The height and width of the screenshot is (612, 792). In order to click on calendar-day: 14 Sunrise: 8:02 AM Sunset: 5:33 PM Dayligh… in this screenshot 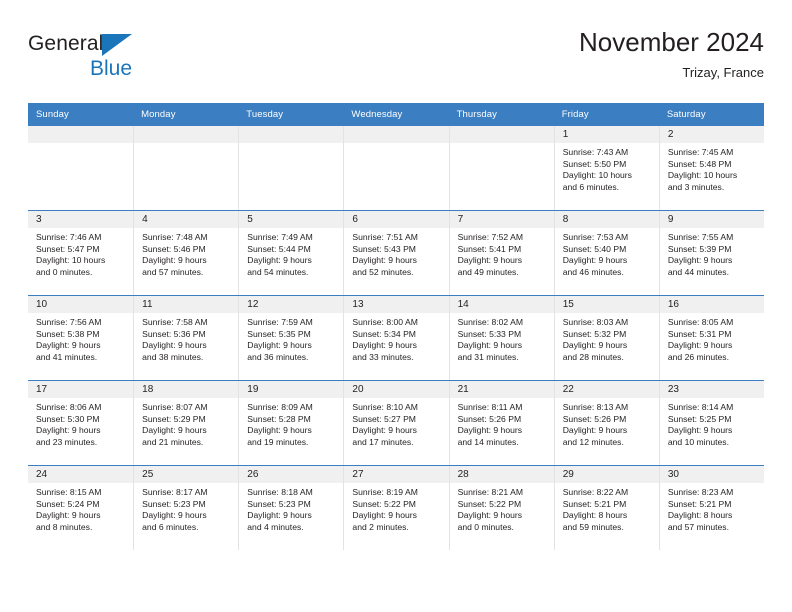, I will do `click(501, 338)`.